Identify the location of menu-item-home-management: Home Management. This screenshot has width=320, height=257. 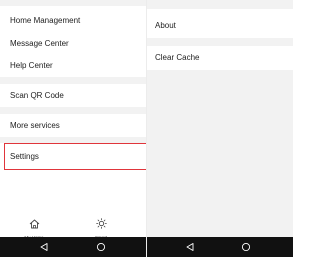
(73, 20).